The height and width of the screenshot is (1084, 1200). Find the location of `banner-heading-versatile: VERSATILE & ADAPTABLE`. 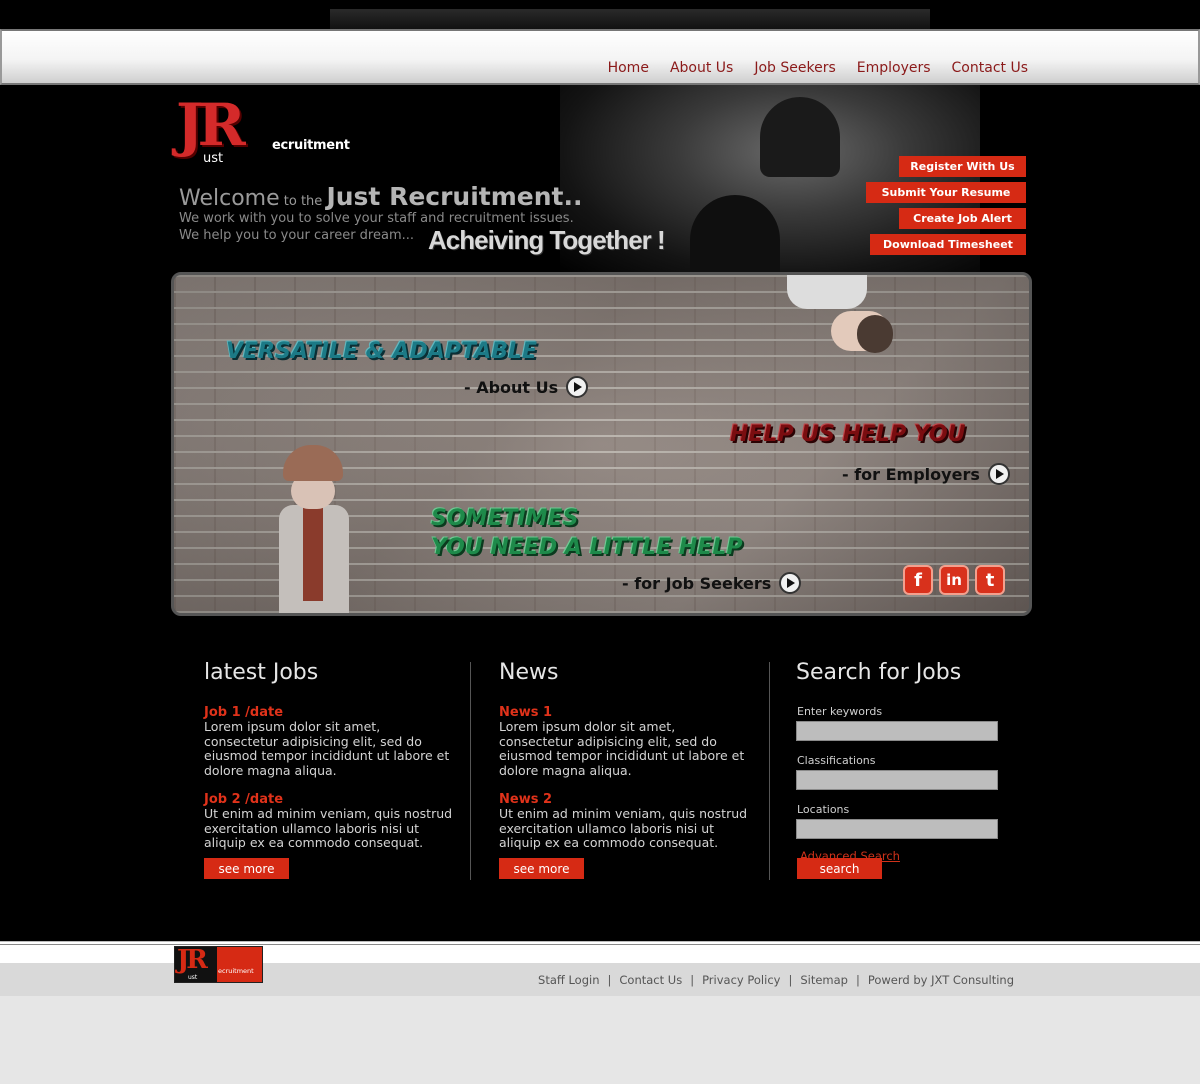

banner-heading-versatile: VERSATILE & ADAPTABLE is located at coordinates (382, 351).